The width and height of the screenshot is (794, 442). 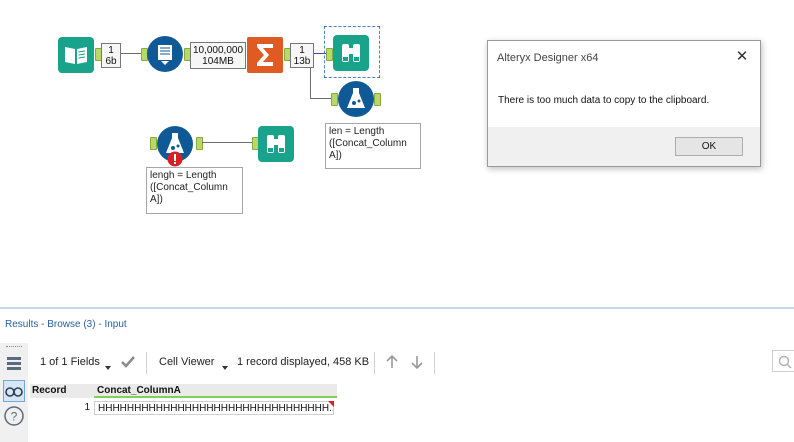 What do you see at coordinates (87, 407) in the screenshot?
I see `record-cell: 1` at bounding box center [87, 407].